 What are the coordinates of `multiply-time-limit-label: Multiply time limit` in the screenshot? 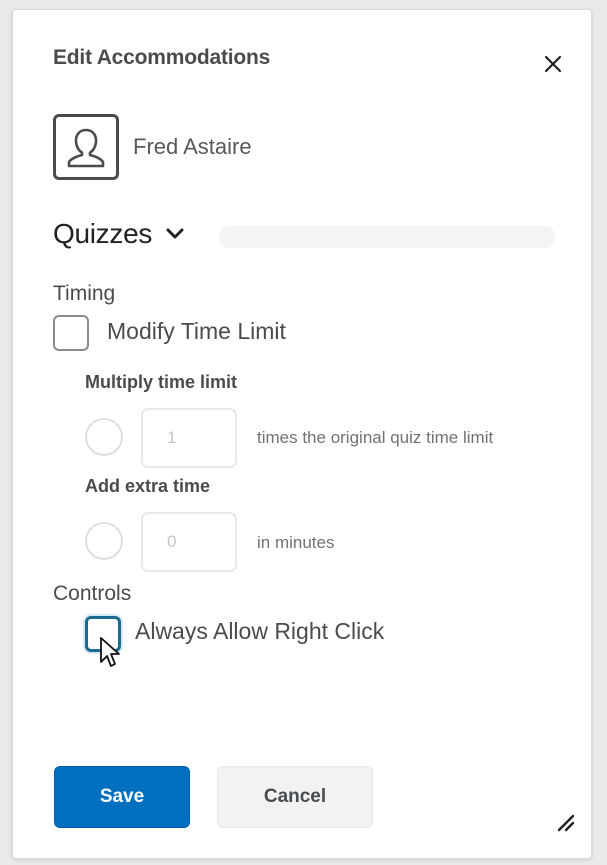 It's located at (161, 382).